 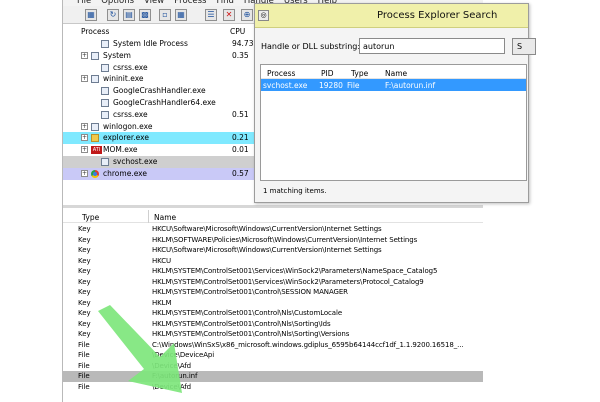 I want to click on handle-list-header: Type Name, so click(x=273, y=216).